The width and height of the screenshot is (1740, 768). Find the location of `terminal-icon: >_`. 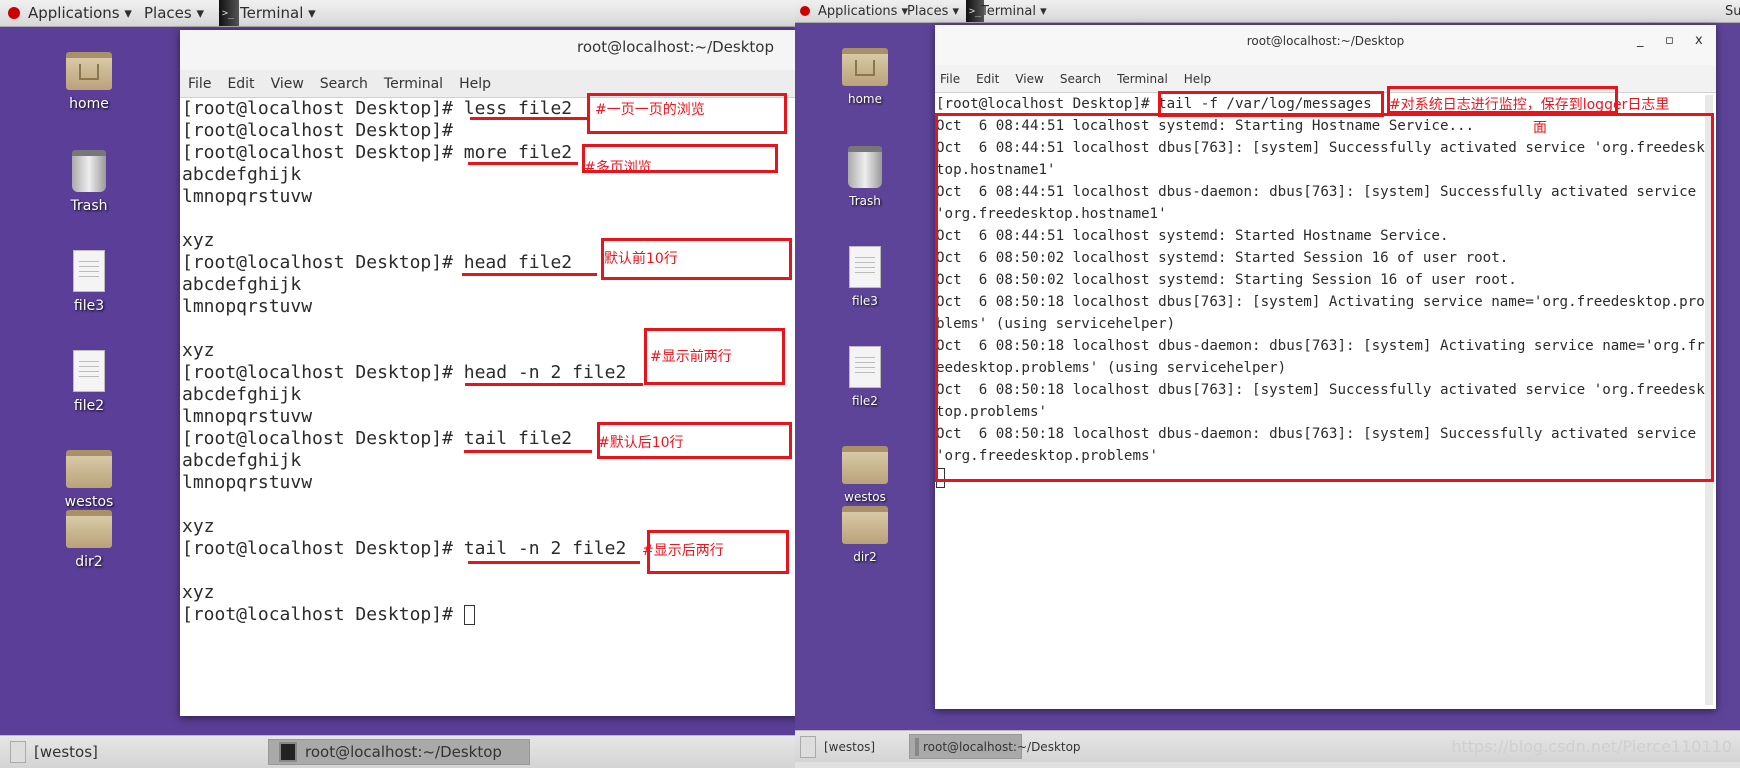

terminal-icon: >_ is located at coordinates (229, 13).